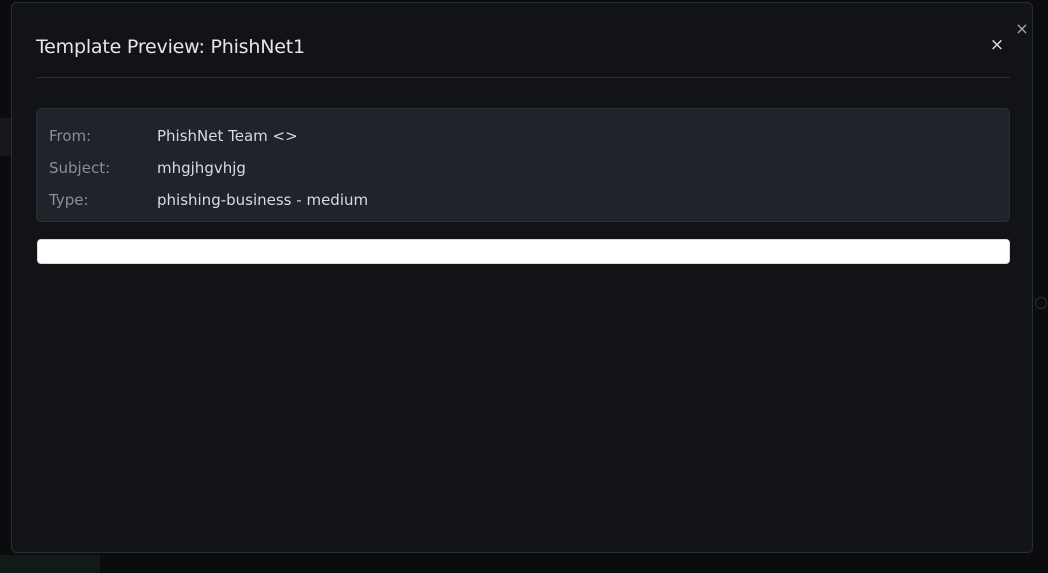 The height and width of the screenshot is (573, 1048). What do you see at coordinates (523, 55) in the screenshot?
I see `modal-header: Template Preview: PhishNet1 ×` at bounding box center [523, 55].